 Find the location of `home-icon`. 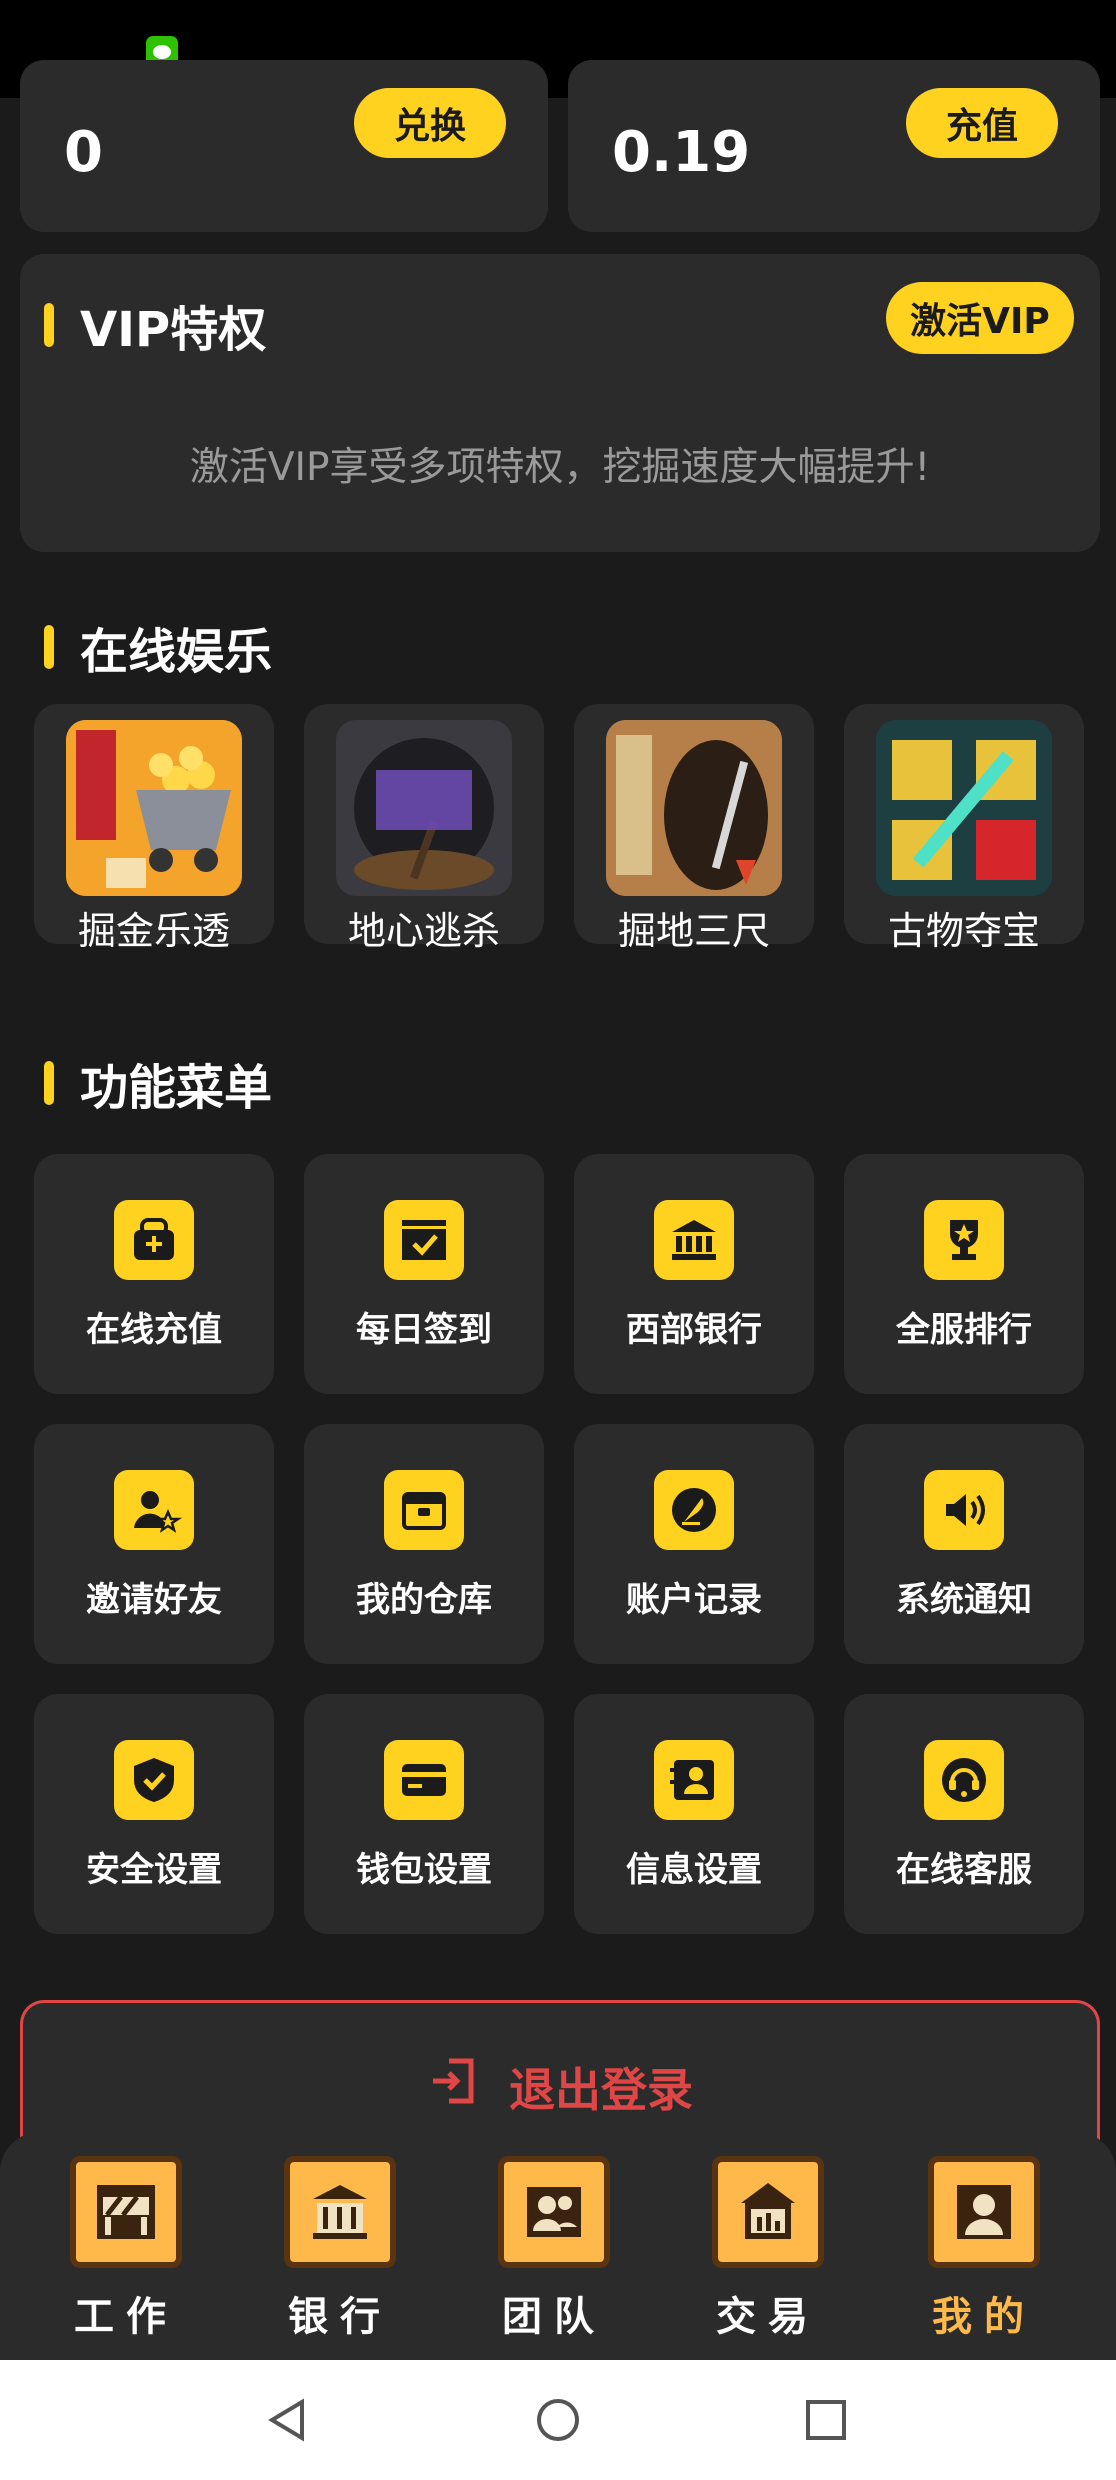

home-icon is located at coordinates (558, 2420).